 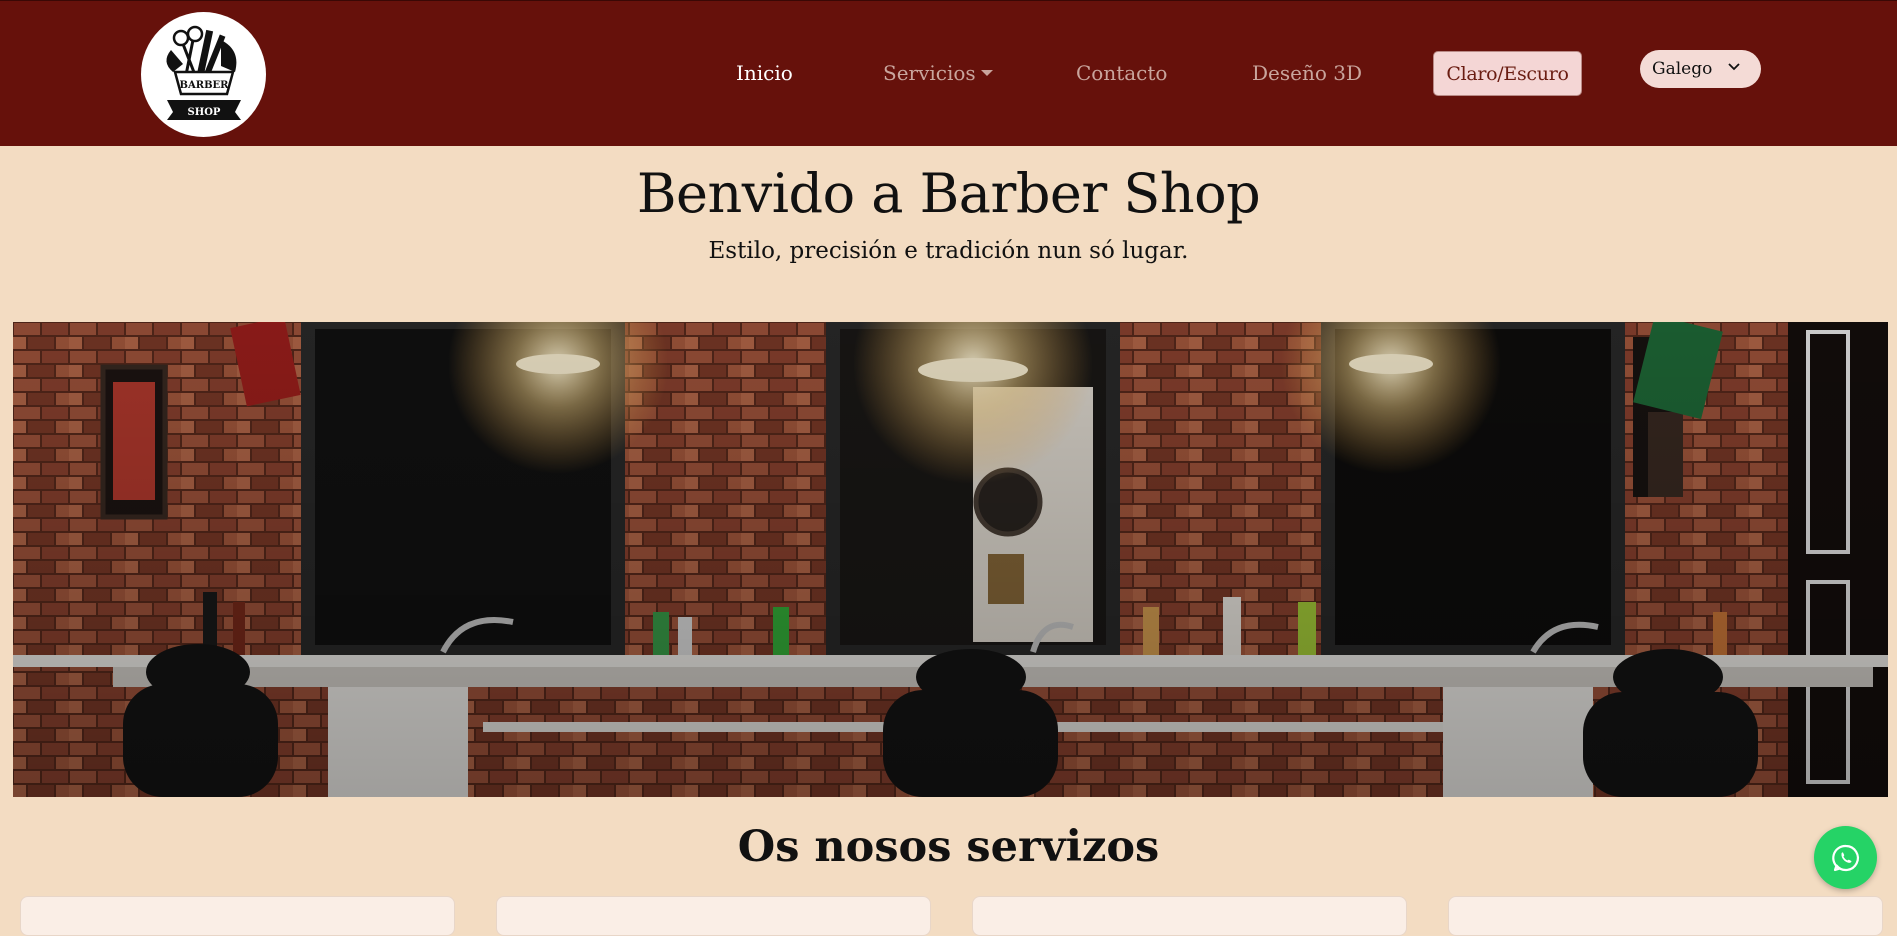 What do you see at coordinates (986, 73) in the screenshot?
I see `caret-down-icon` at bounding box center [986, 73].